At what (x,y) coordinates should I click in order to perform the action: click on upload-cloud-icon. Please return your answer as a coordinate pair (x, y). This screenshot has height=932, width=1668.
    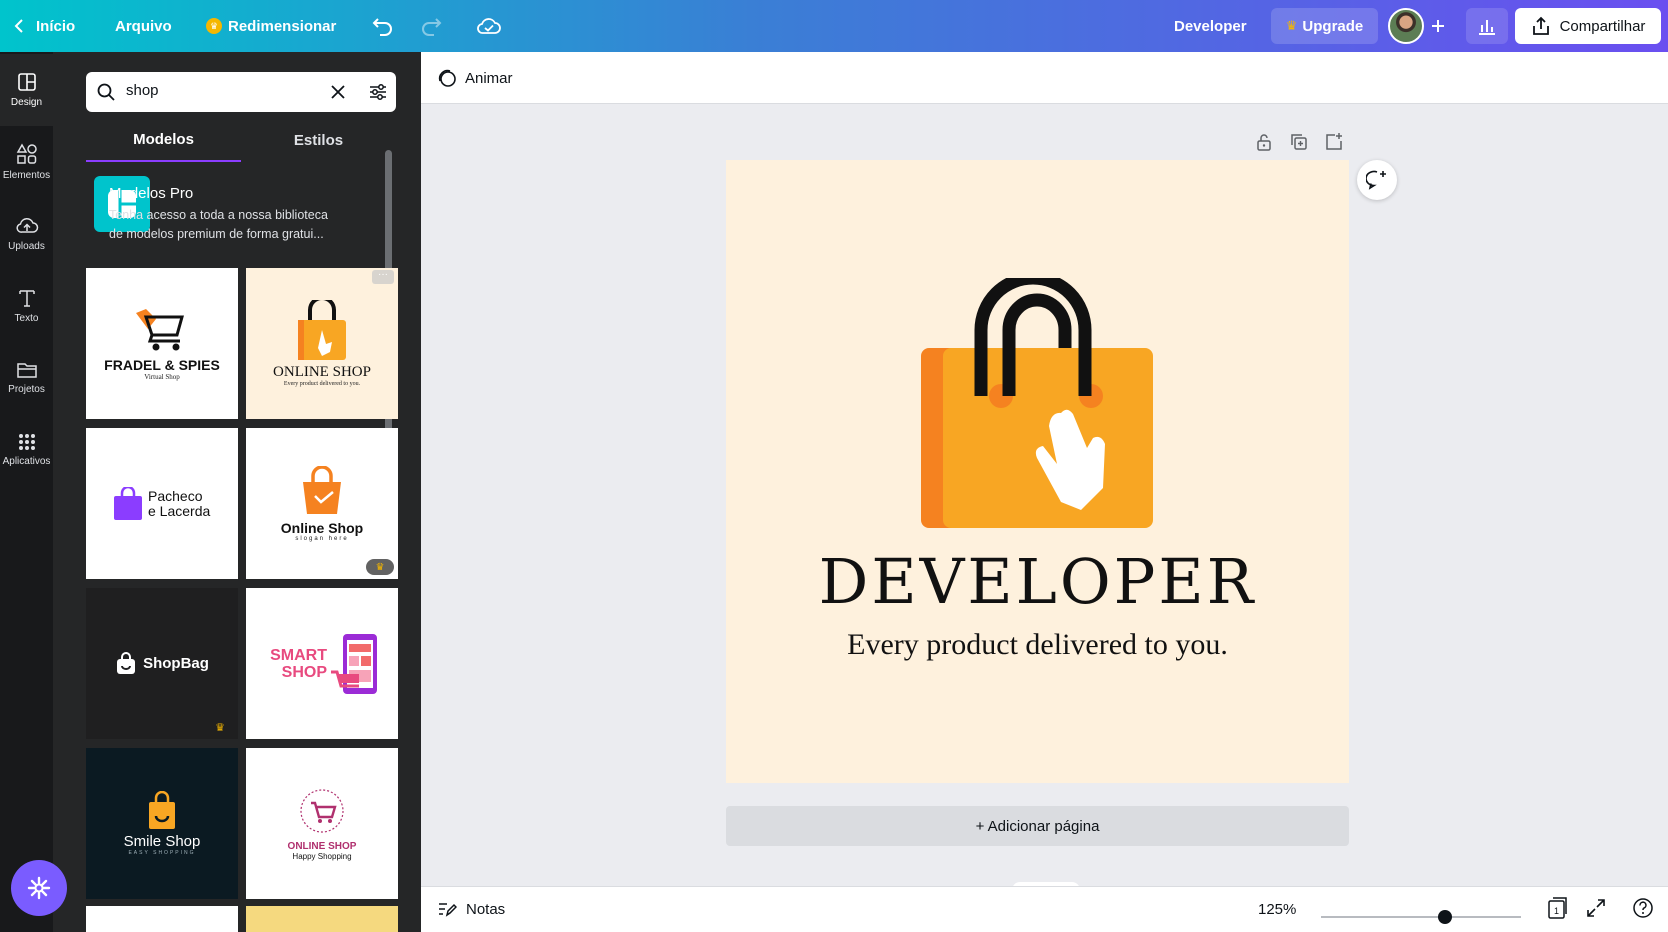
    Looking at the image, I should click on (27, 225).